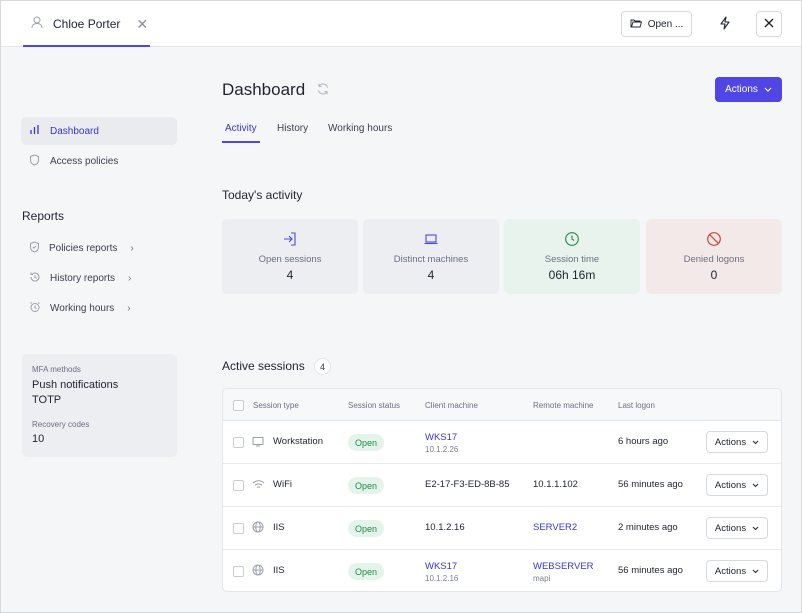 The image size is (802, 613). I want to click on active-tab-indicator, so click(86, 46).